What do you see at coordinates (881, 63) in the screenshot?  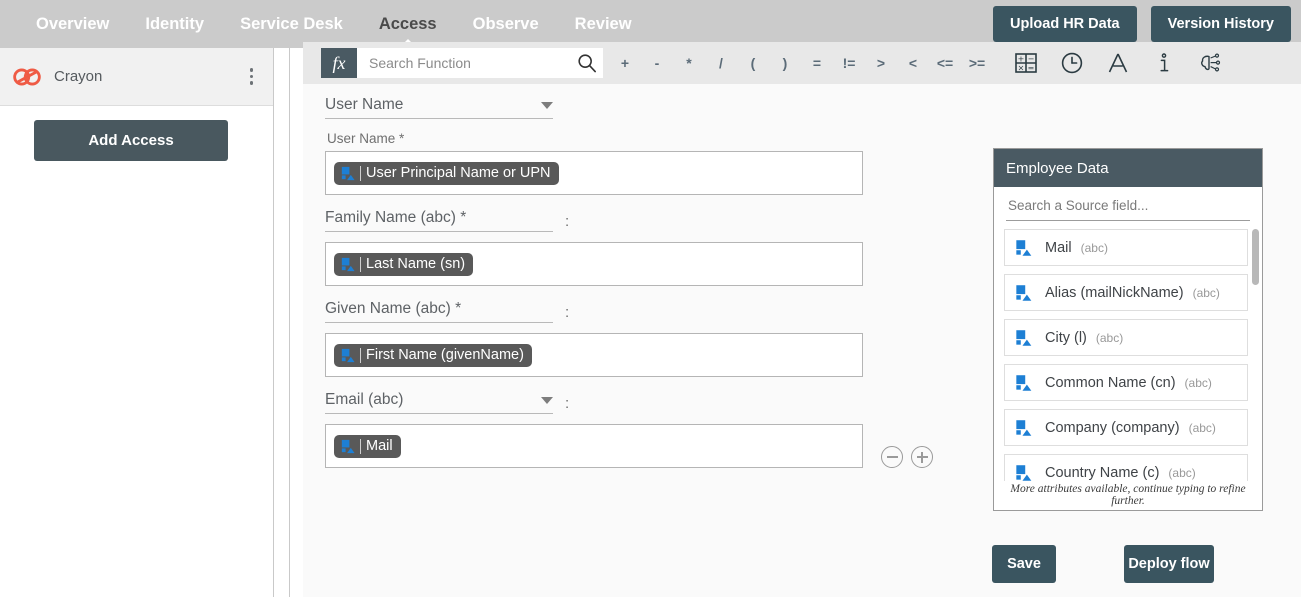 I see `operator-greater-than: >` at bounding box center [881, 63].